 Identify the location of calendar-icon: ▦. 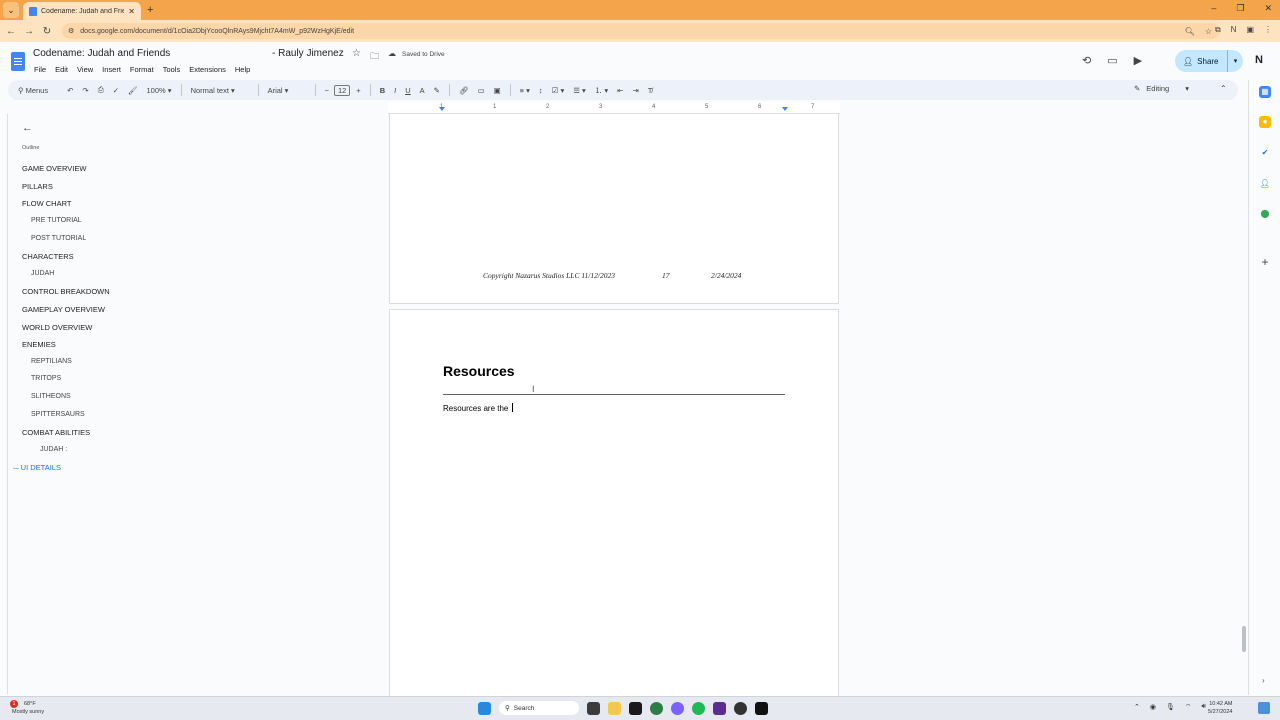
(1265, 92).